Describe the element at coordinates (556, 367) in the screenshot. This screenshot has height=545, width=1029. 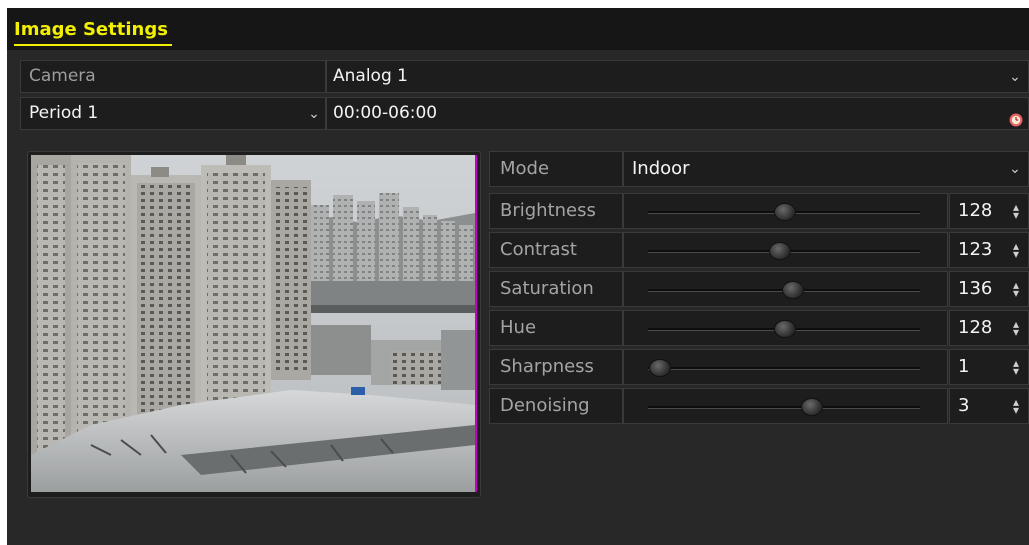
I see `sharpness-label: Sharpness` at that location.